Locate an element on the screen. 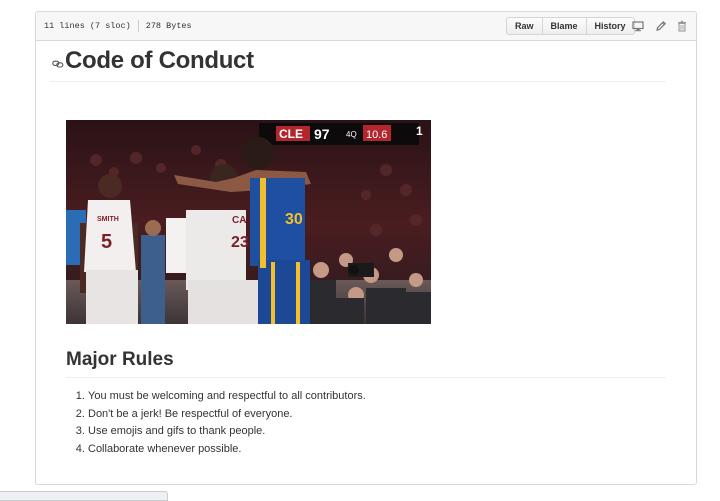 The width and height of the screenshot is (720, 501). title-heading-block: Code of Conduct is located at coordinates (358, 63).